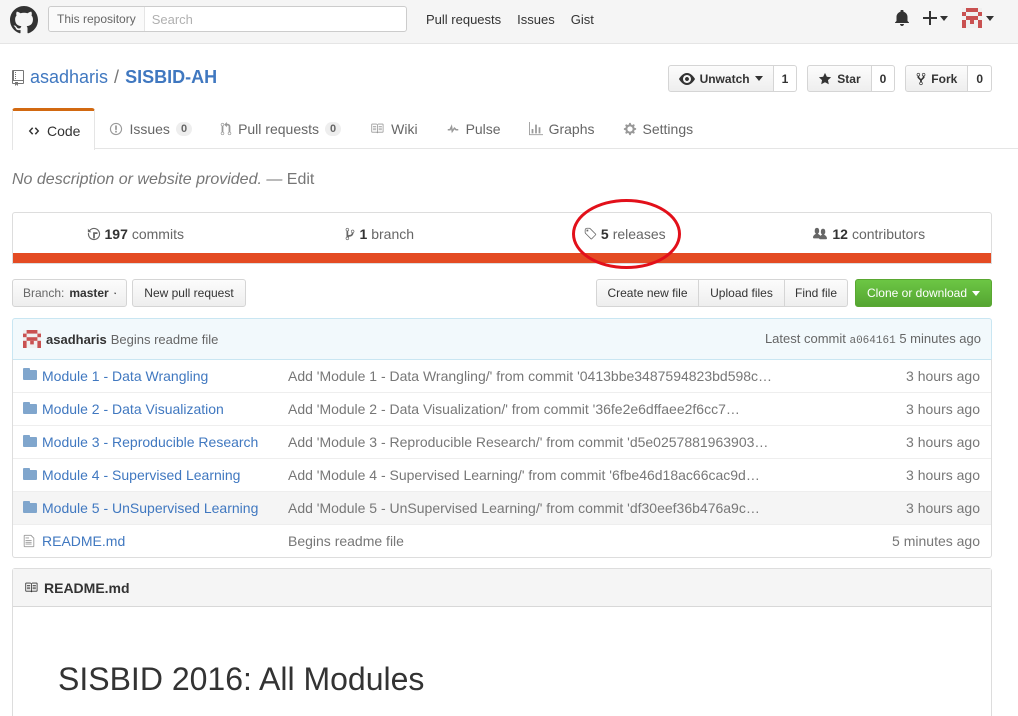  What do you see at coordinates (720, 78) in the screenshot?
I see `unwatch-button: Unwatch` at bounding box center [720, 78].